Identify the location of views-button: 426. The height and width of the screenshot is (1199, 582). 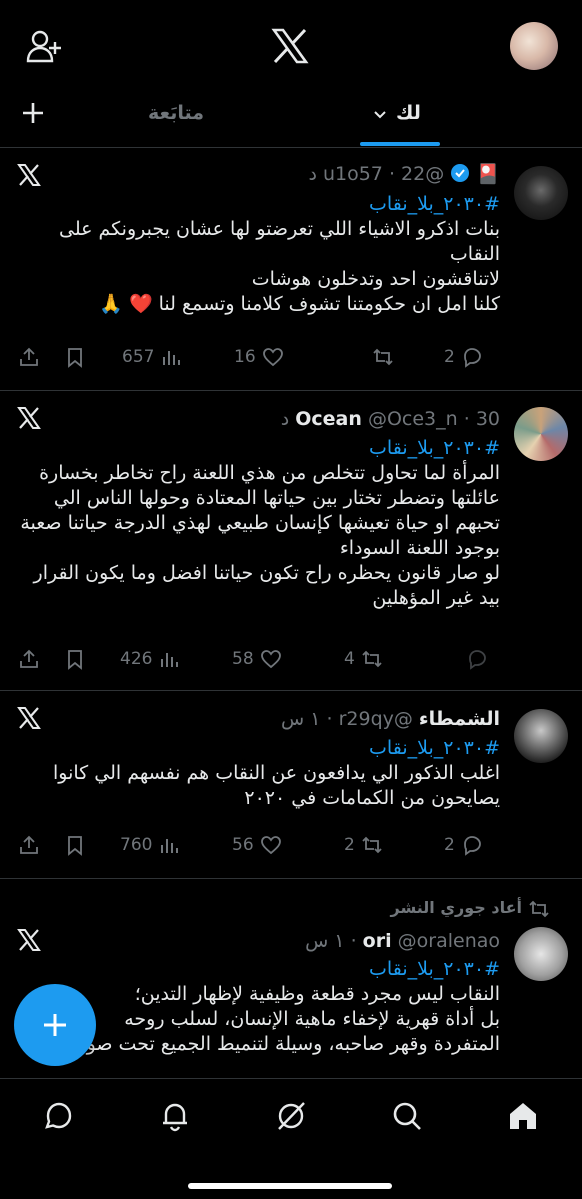
(150, 659).